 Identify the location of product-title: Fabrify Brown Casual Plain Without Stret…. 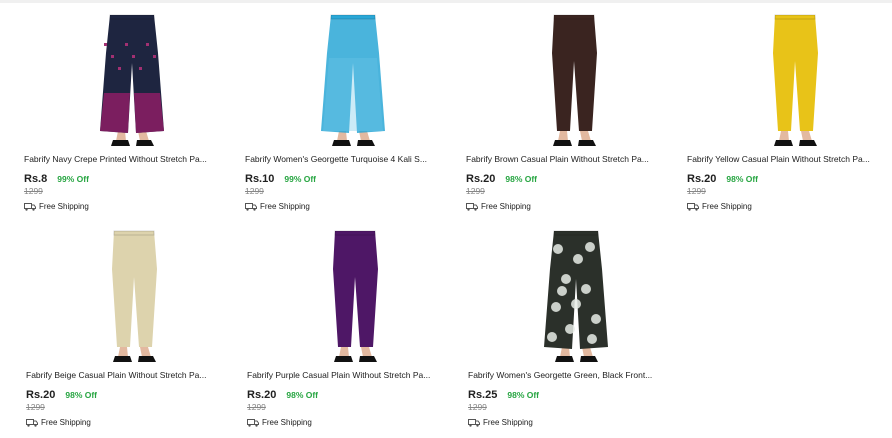
(566, 159).